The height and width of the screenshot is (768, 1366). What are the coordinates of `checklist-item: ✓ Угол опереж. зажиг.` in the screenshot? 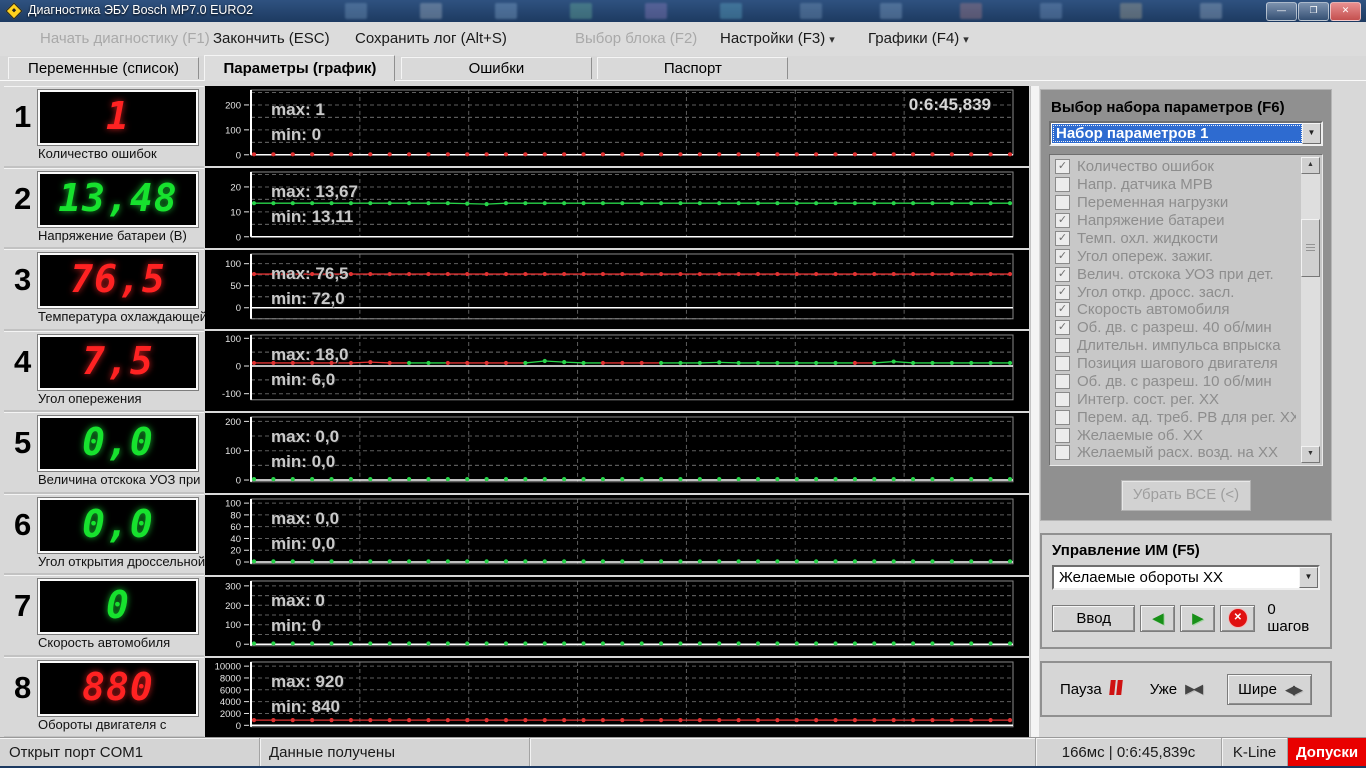 It's located at (1175, 256).